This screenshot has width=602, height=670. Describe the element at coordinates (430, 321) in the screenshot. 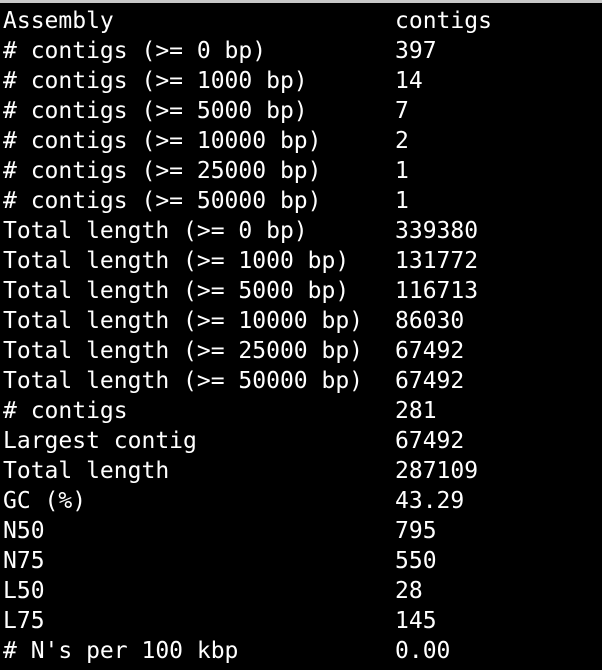

I see `row-value: 86030` at that location.